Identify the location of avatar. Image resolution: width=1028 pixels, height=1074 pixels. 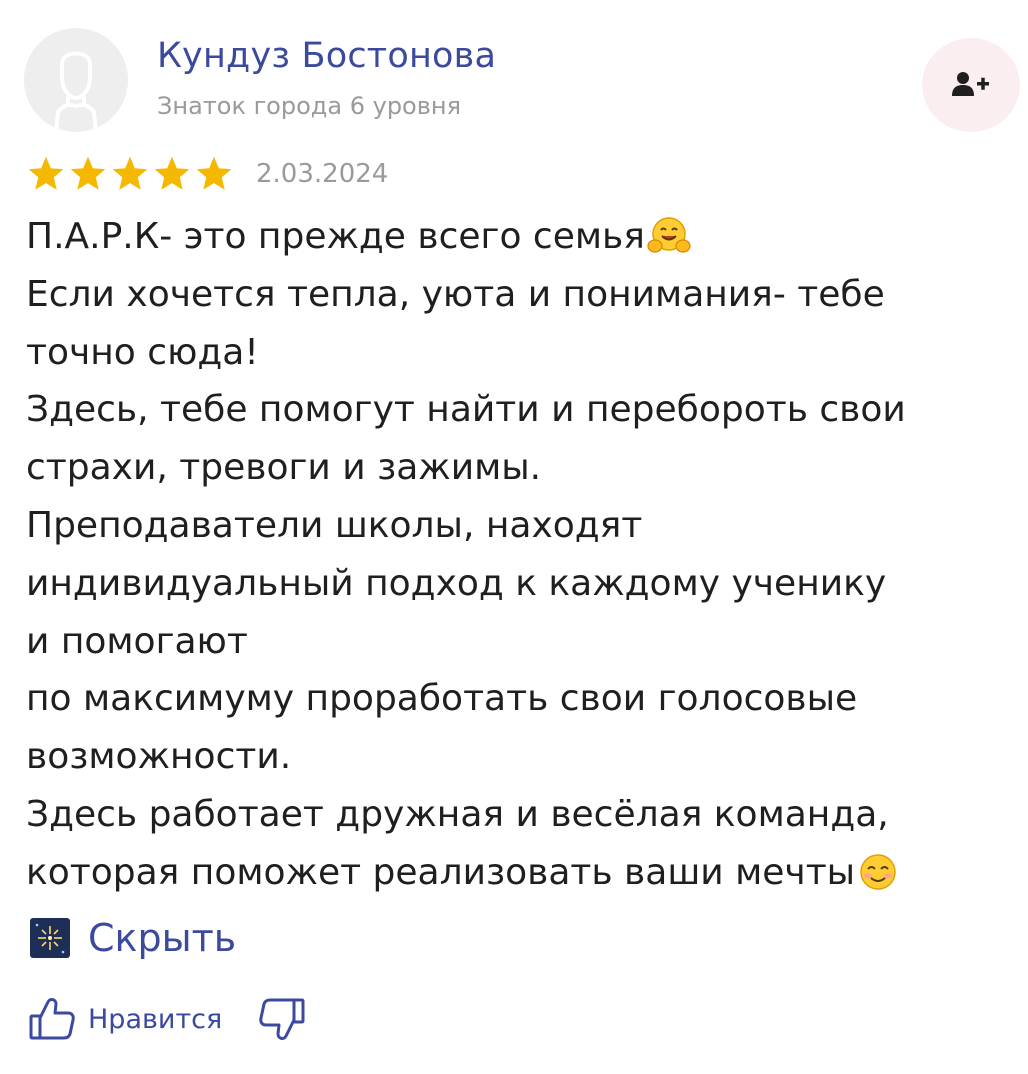
(76, 80).